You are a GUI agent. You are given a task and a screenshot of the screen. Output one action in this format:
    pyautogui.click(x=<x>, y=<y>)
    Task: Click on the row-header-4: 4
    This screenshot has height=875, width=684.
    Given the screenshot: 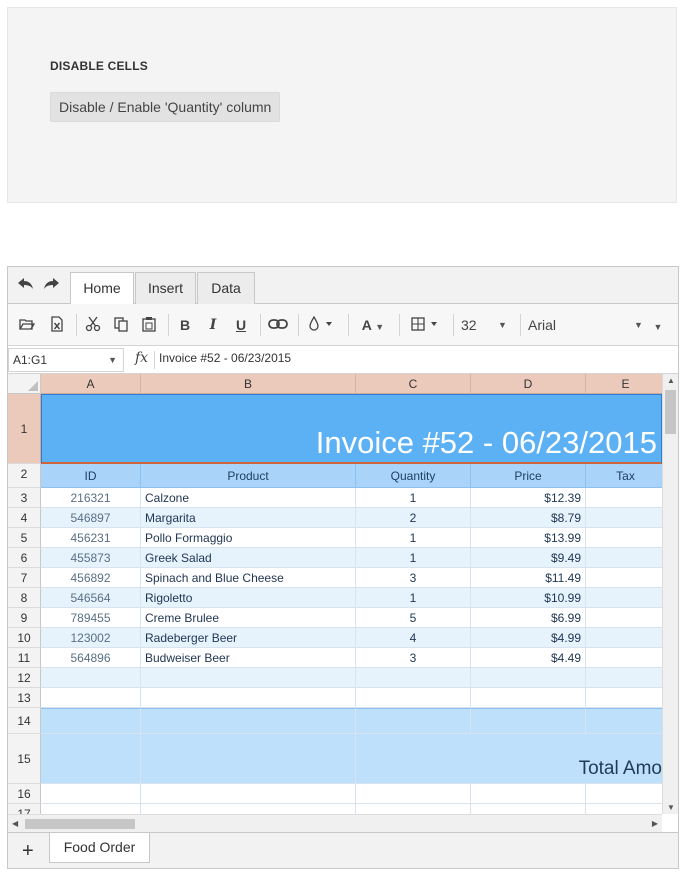 What is the action you would take?
    pyautogui.click(x=24, y=518)
    